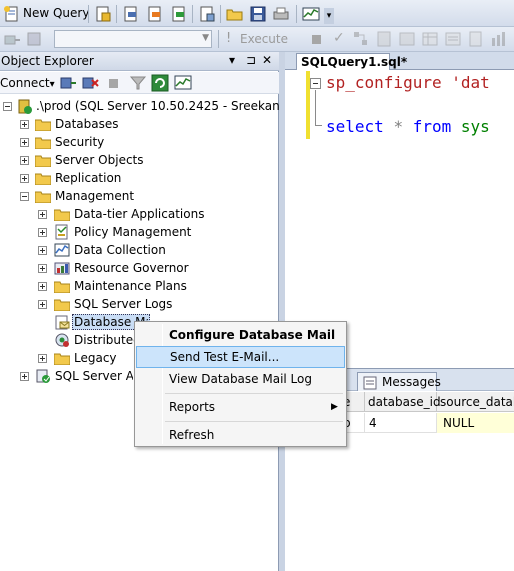 The width and height of the screenshot is (514, 571). What do you see at coordinates (131, 14) in the screenshot?
I see `analysis-mdx-query-icon` at bounding box center [131, 14].